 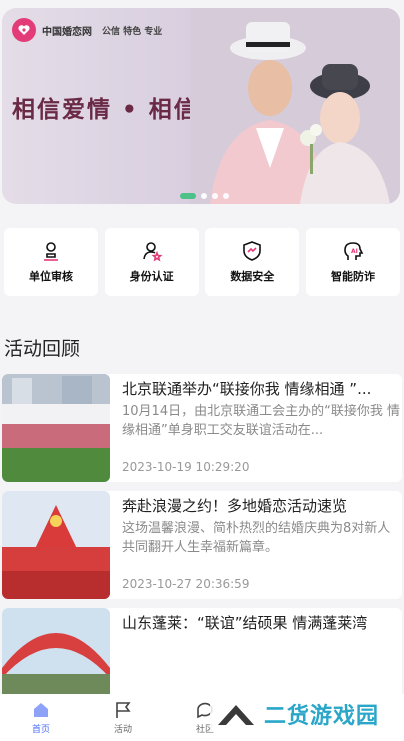 What do you see at coordinates (322, 716) in the screenshot?
I see `watermark-text: 二货游戏园` at bounding box center [322, 716].